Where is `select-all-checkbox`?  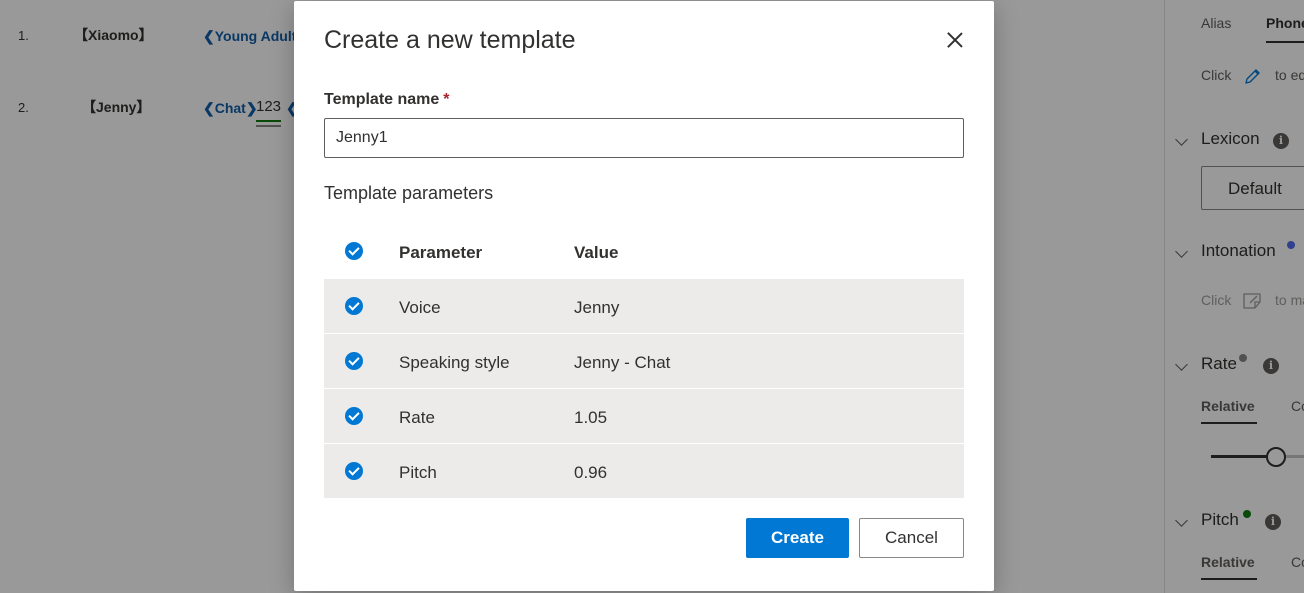
select-all-checkbox is located at coordinates (354, 251).